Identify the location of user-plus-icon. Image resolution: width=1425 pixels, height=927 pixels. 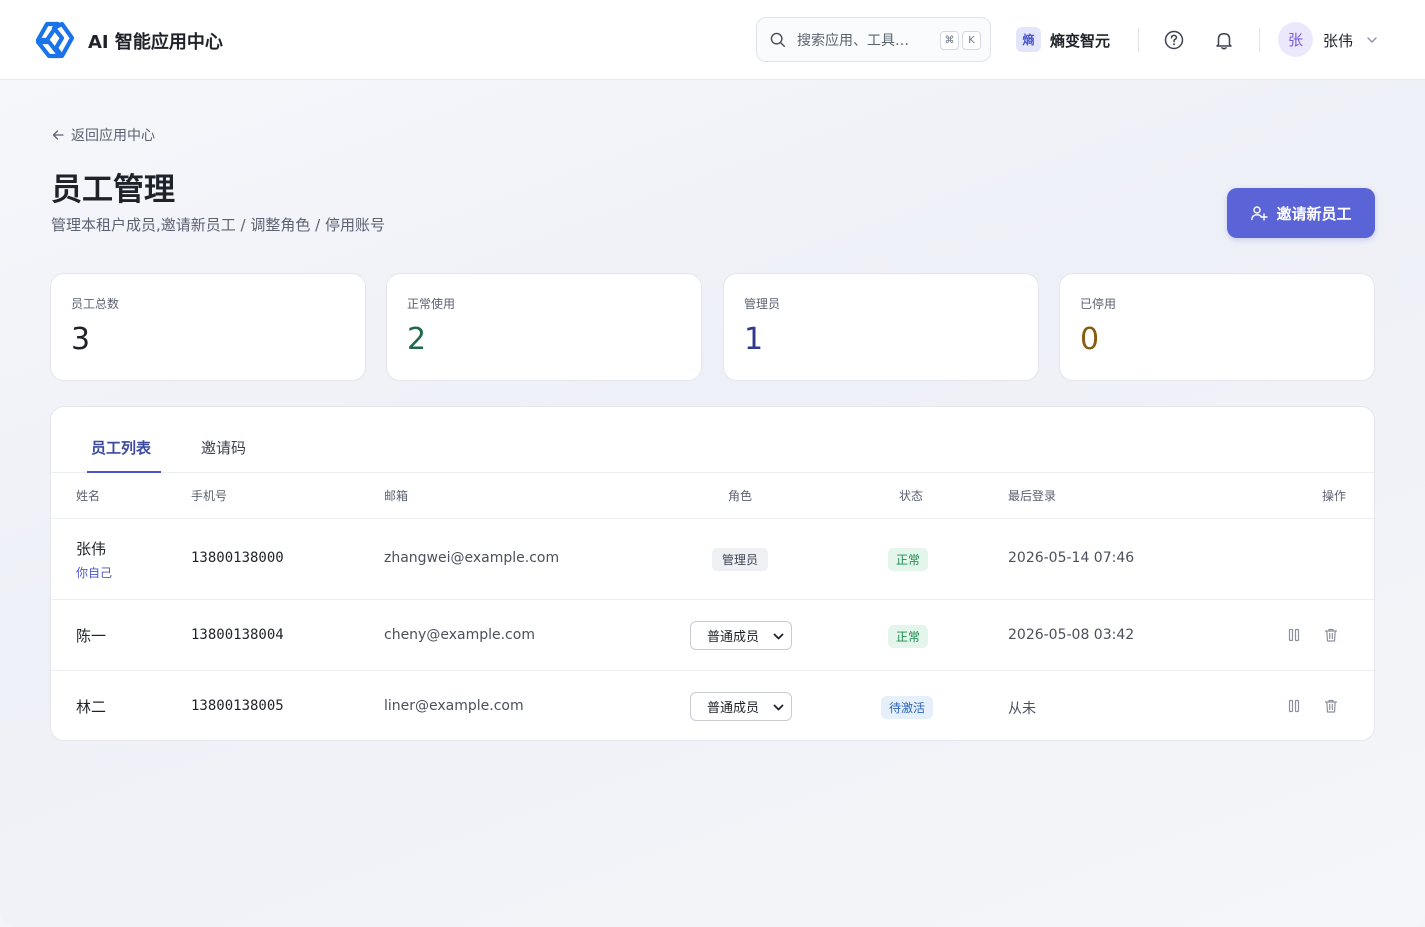
(1260, 213).